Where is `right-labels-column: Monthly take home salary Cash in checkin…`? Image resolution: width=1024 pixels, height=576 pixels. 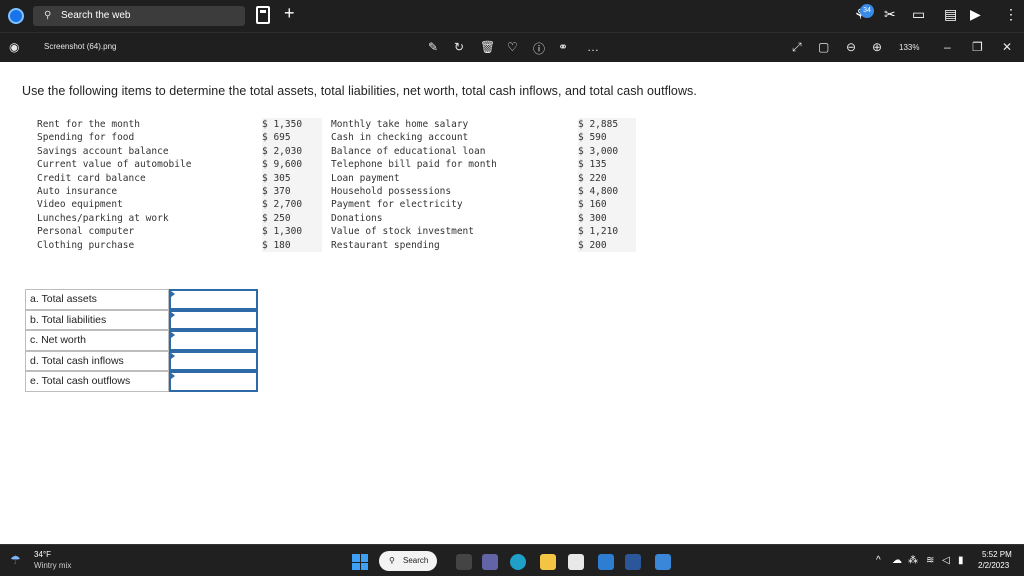 right-labels-column: Monthly take home salary Cash in checkin… is located at coordinates (414, 185).